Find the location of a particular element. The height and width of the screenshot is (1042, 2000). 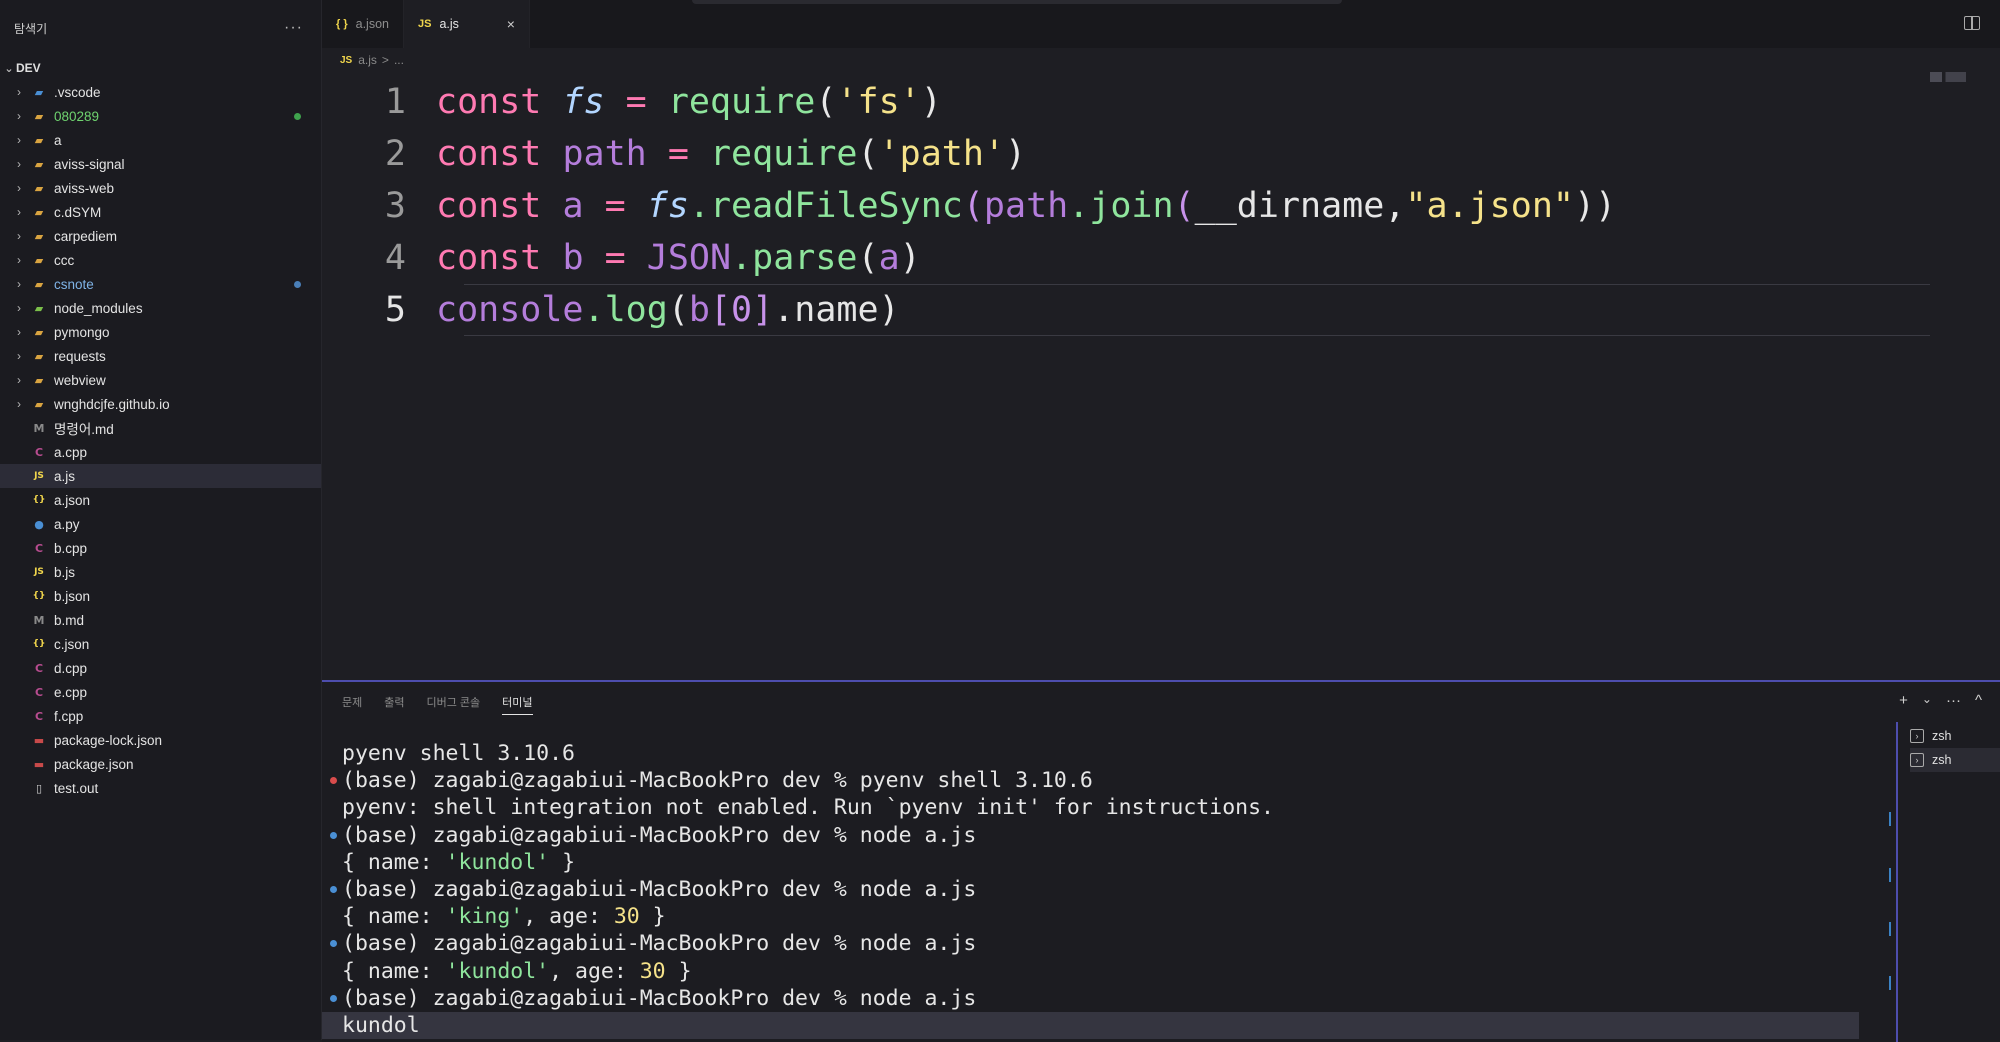

tree-file: ›Cb.cpp is located at coordinates (160, 548).